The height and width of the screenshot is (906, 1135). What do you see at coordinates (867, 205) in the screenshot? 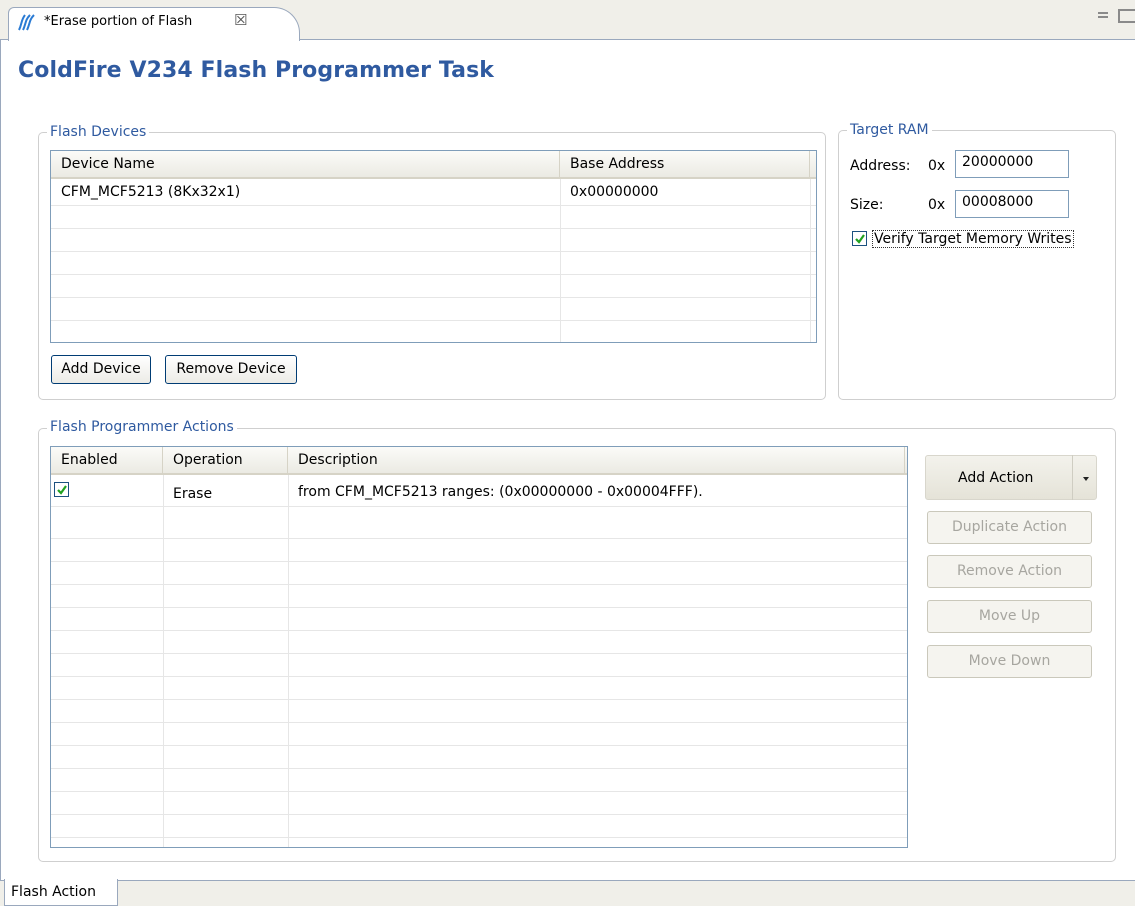
I see `size-label: Size:` at bounding box center [867, 205].